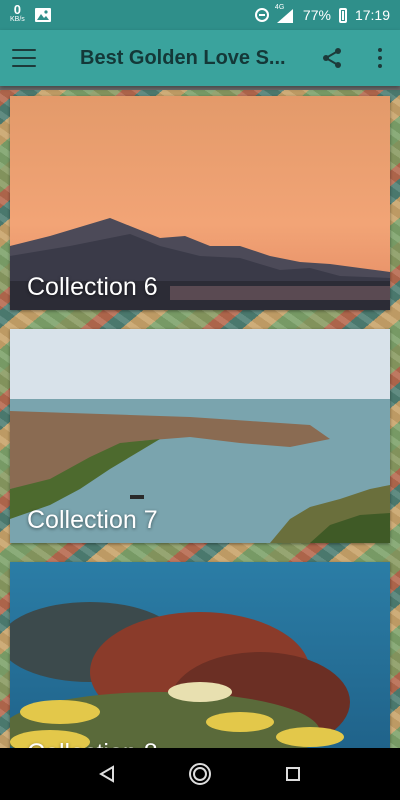  I want to click on image-notification-icon, so click(42, 15).